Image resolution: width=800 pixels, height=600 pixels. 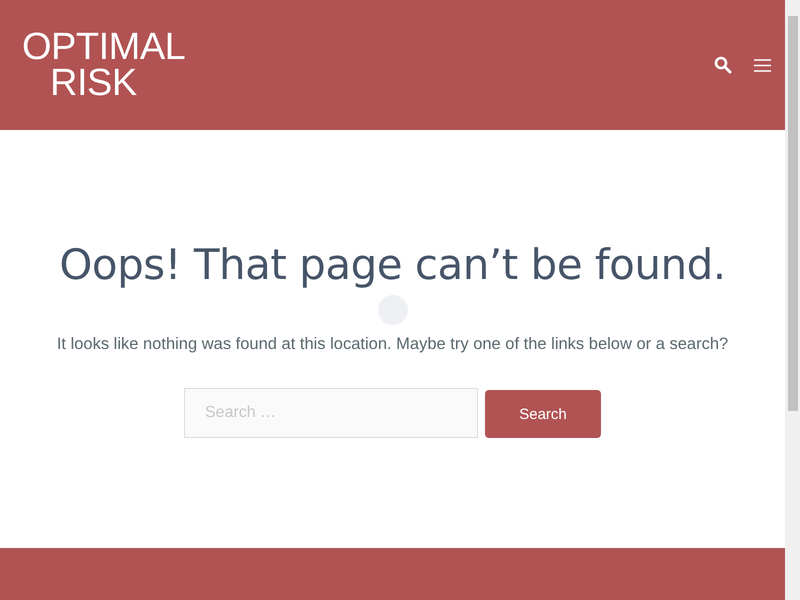 What do you see at coordinates (392, 344) in the screenshot?
I see `error-message: It looks like nothing was found at this location. Maybe try one of the links below or a search?` at bounding box center [392, 344].